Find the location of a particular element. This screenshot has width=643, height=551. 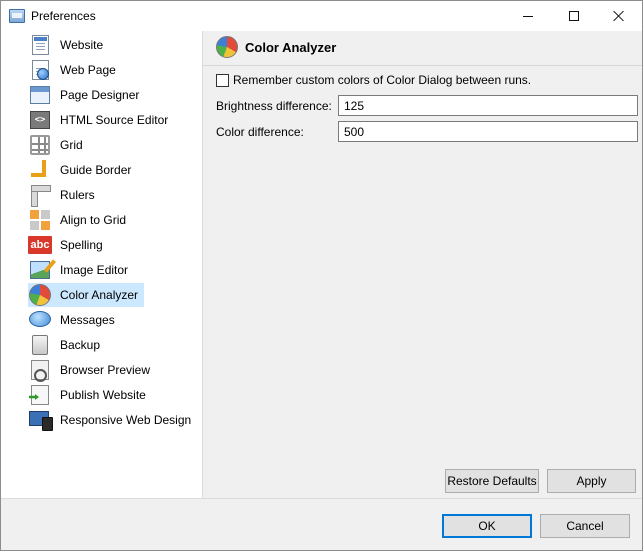

sidebar-item-label: Browser Preview is located at coordinates (105, 370).